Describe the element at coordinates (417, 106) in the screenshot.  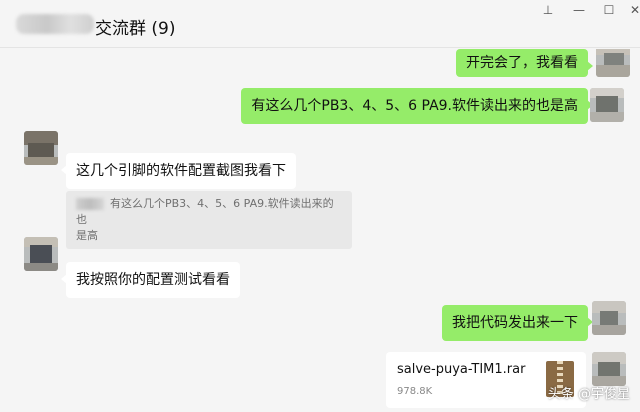
I see `message-bubble: 有这么几个PB3、4、5、6 PA9.软件读出来的也是高` at that location.